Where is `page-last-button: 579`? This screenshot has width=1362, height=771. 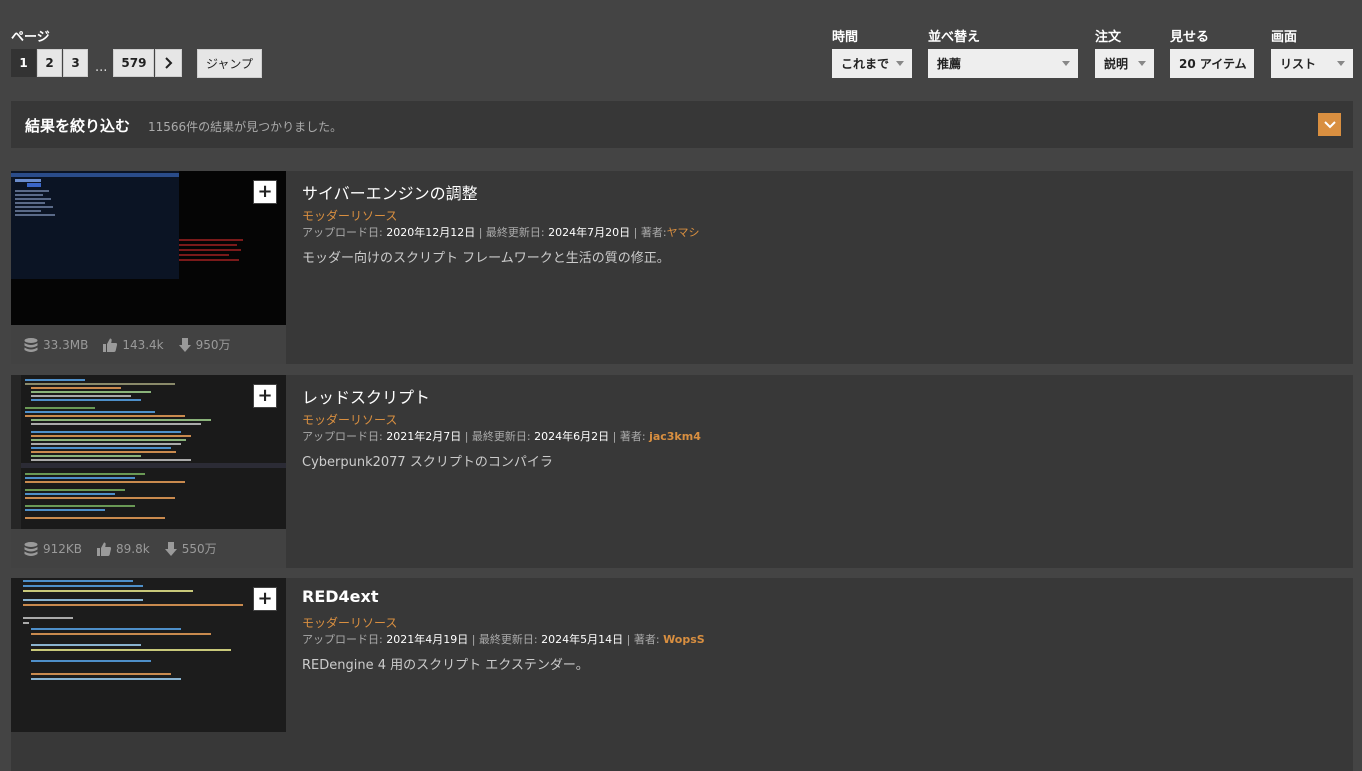
page-last-button: 579 is located at coordinates (134, 63).